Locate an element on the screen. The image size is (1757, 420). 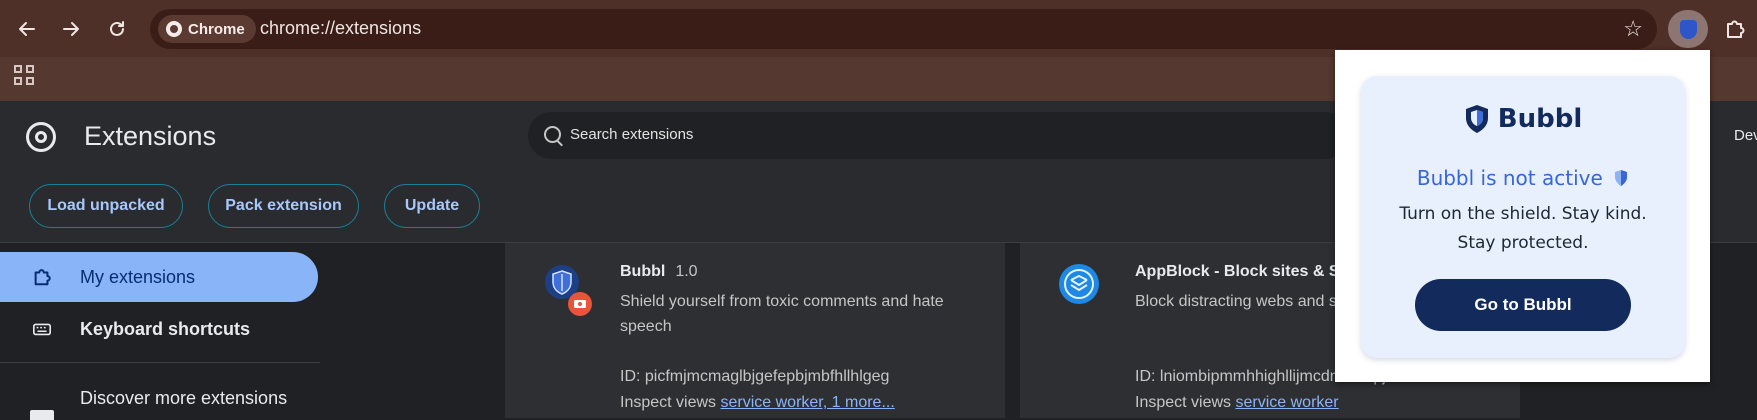
reload-icon is located at coordinates (117, 28).